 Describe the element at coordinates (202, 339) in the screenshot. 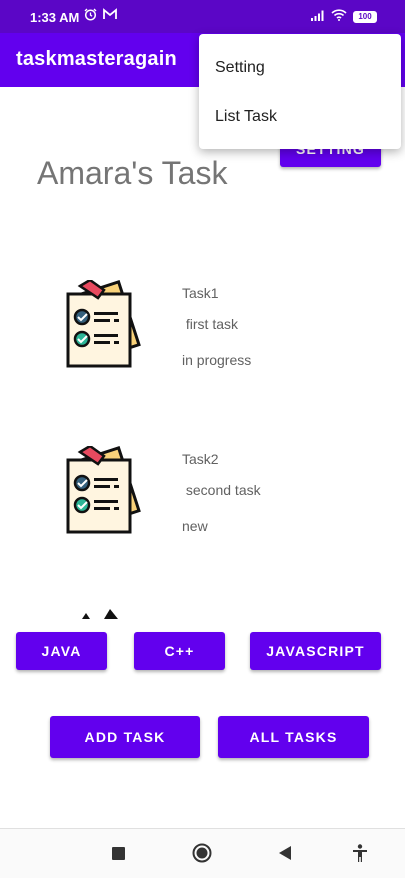

I see `task-item: Task1 first task in progress` at that location.